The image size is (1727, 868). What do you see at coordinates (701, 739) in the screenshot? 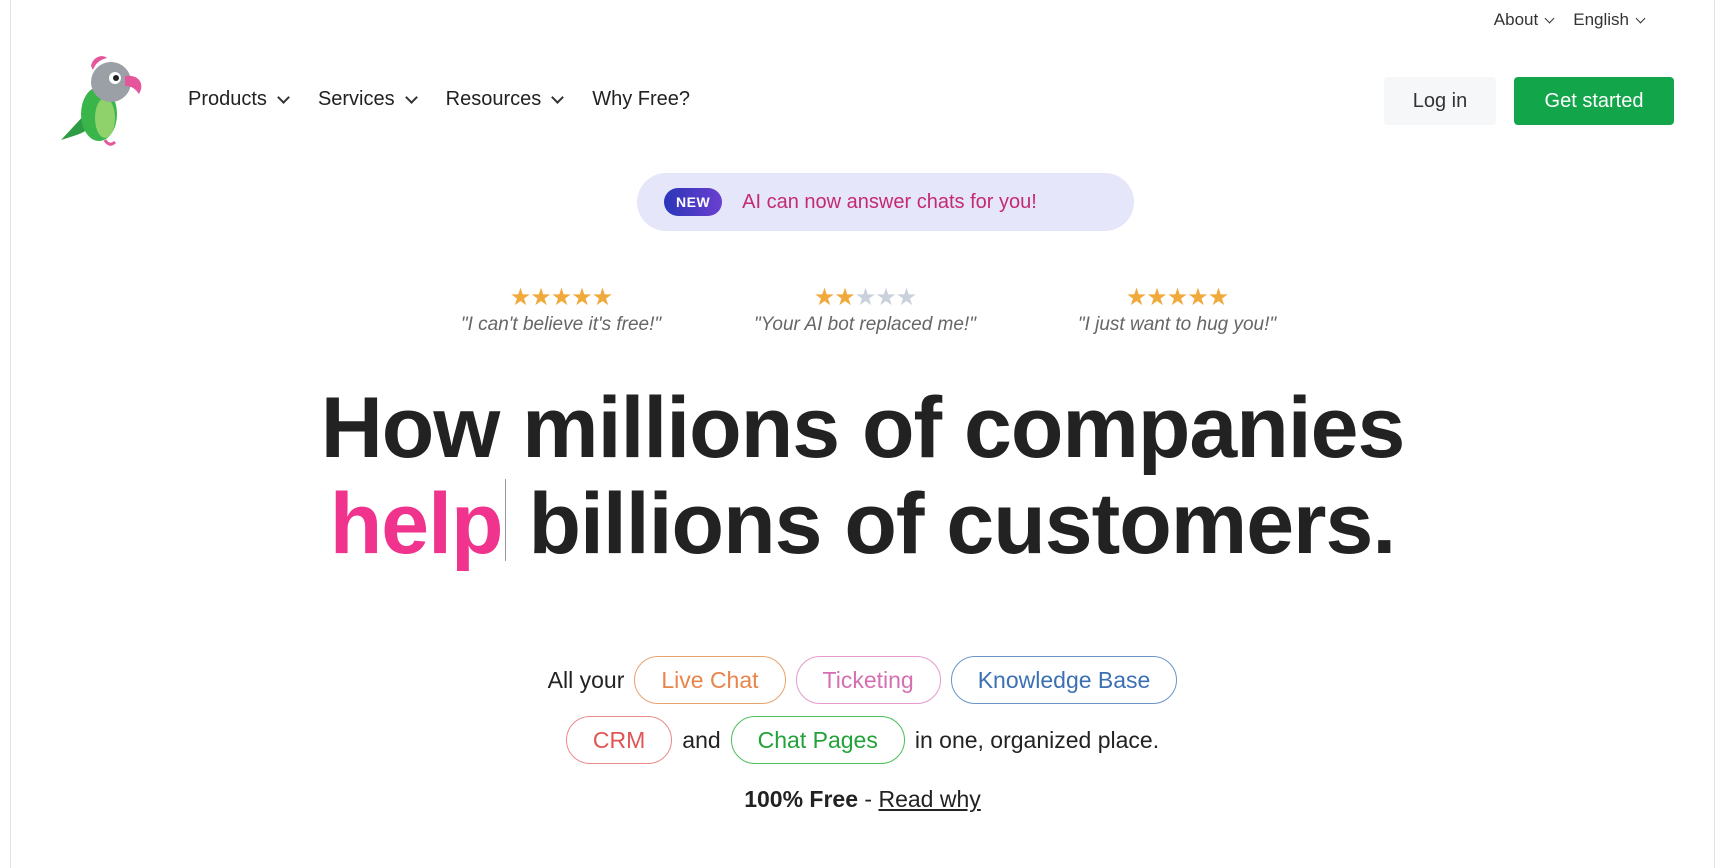
I see `features-and: and` at bounding box center [701, 739].